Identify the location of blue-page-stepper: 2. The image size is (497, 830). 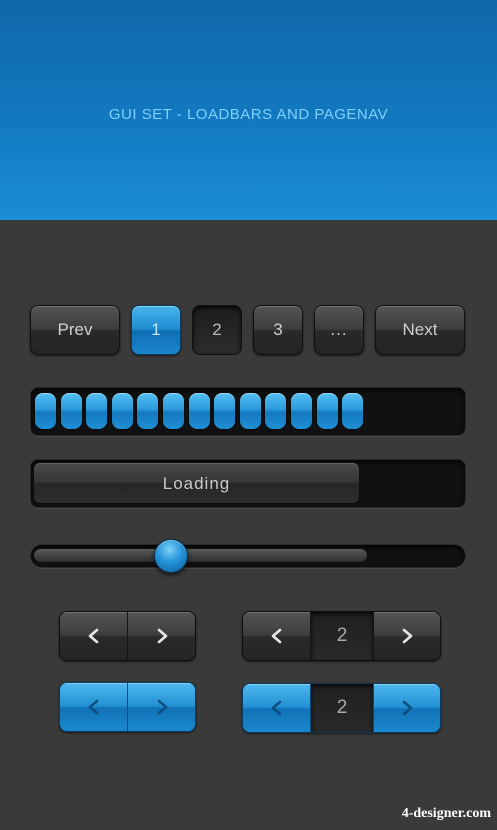
(341, 708).